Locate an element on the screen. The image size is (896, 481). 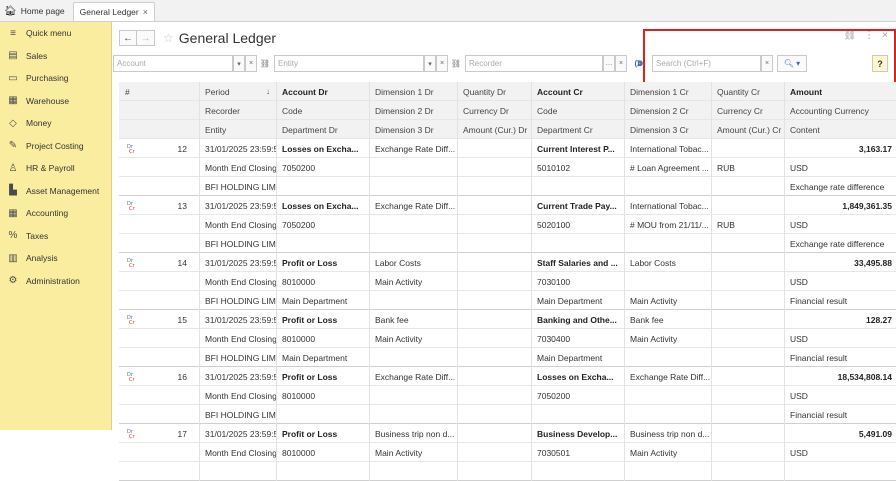
column-header: Amount is located at coordinates (840, 91).